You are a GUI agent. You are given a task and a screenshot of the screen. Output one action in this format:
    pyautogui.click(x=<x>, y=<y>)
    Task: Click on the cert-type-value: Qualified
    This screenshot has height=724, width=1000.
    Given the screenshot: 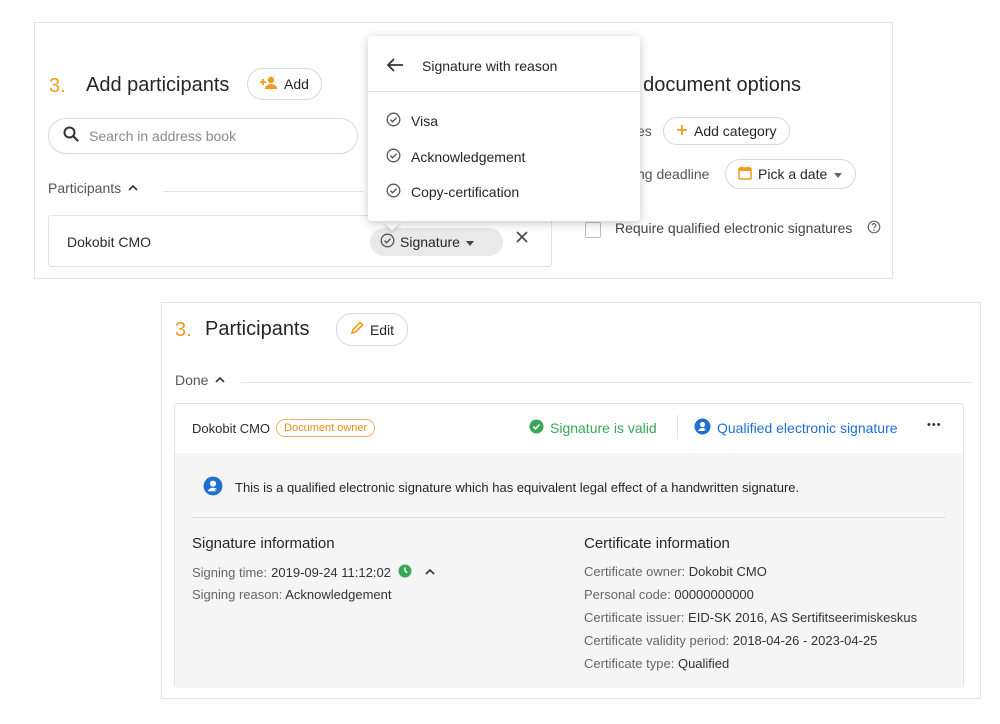 What is the action you would take?
    pyautogui.click(x=703, y=663)
    